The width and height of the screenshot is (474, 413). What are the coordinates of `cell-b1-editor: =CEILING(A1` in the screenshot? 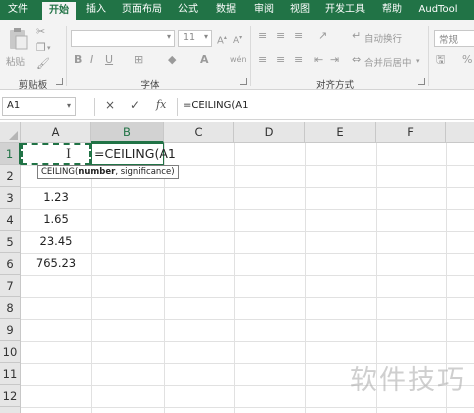 It's located at (133, 154).